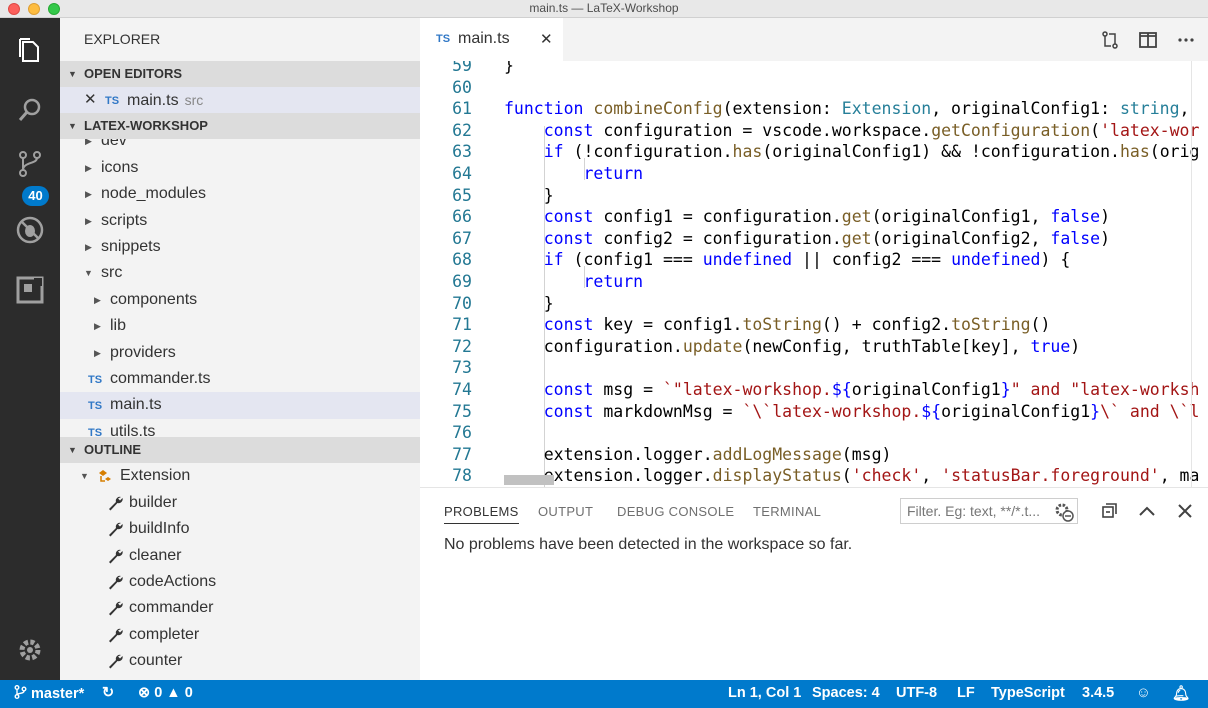 The height and width of the screenshot is (708, 1208). I want to click on branch-status: master*, so click(49, 693).